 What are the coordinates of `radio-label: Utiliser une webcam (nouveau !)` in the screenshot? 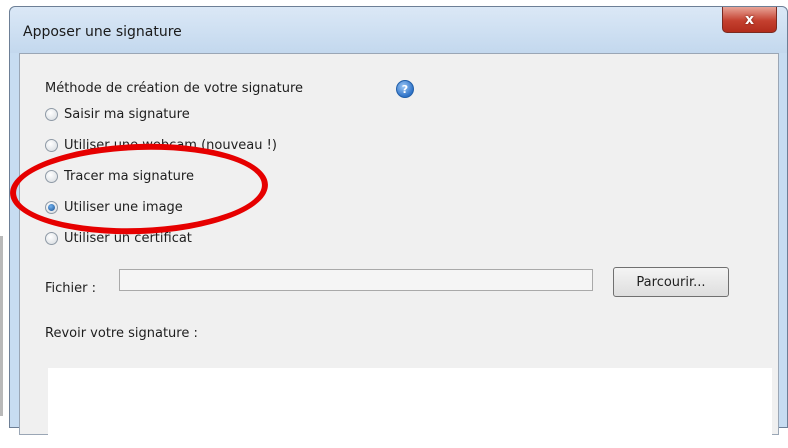 It's located at (170, 145).